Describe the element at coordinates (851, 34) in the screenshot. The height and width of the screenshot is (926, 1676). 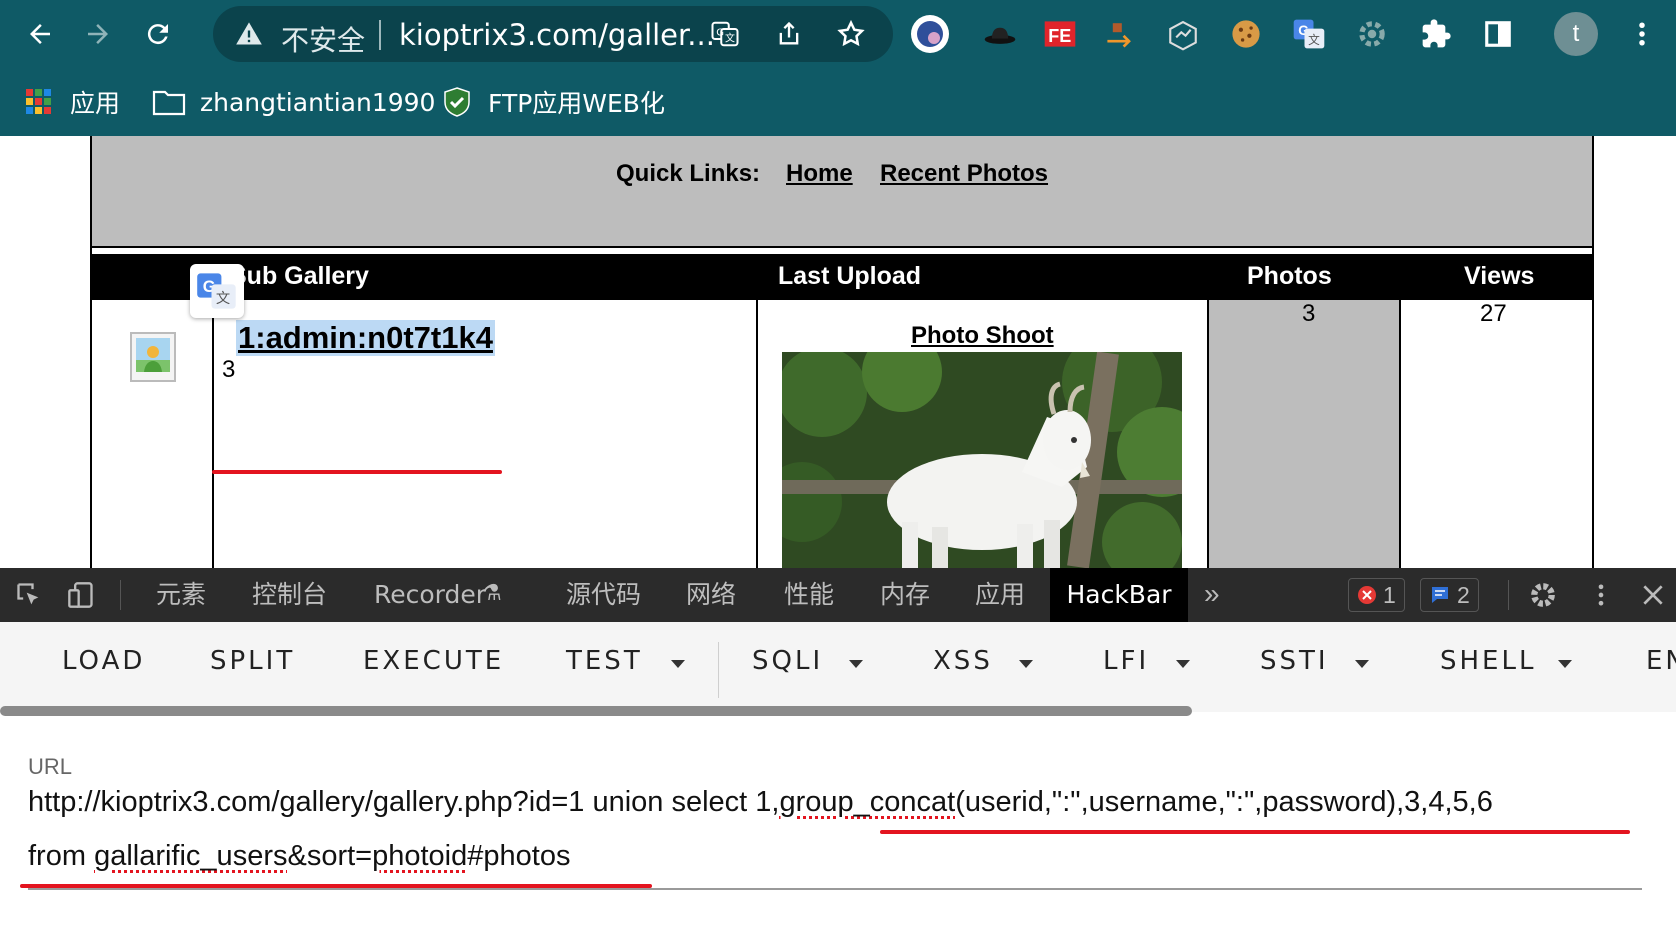
I see `bookmark-star-icon` at that location.